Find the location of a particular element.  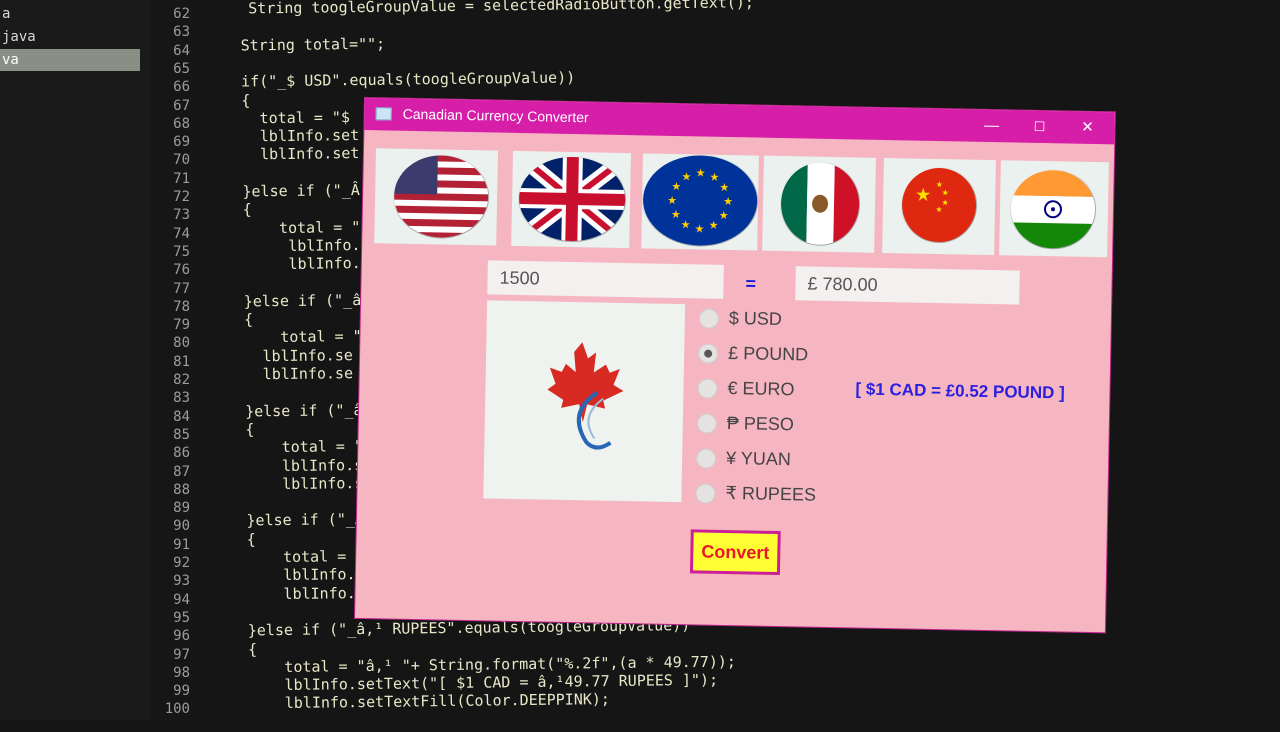

line-number: 79 is located at coordinates (170, 325).